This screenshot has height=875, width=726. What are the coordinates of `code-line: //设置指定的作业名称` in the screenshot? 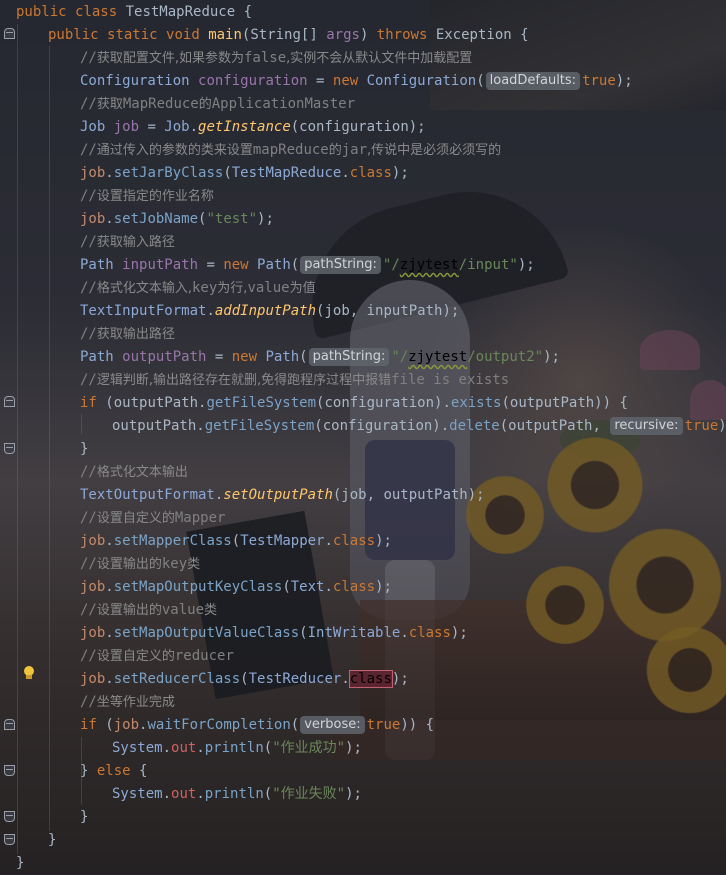 It's located at (147, 196).